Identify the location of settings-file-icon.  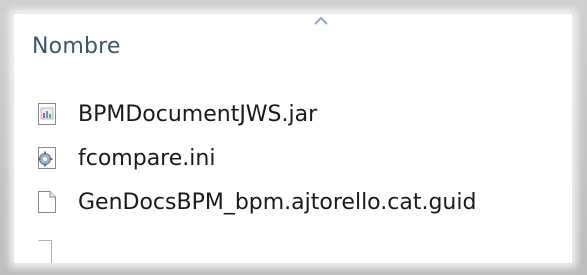
(47, 158).